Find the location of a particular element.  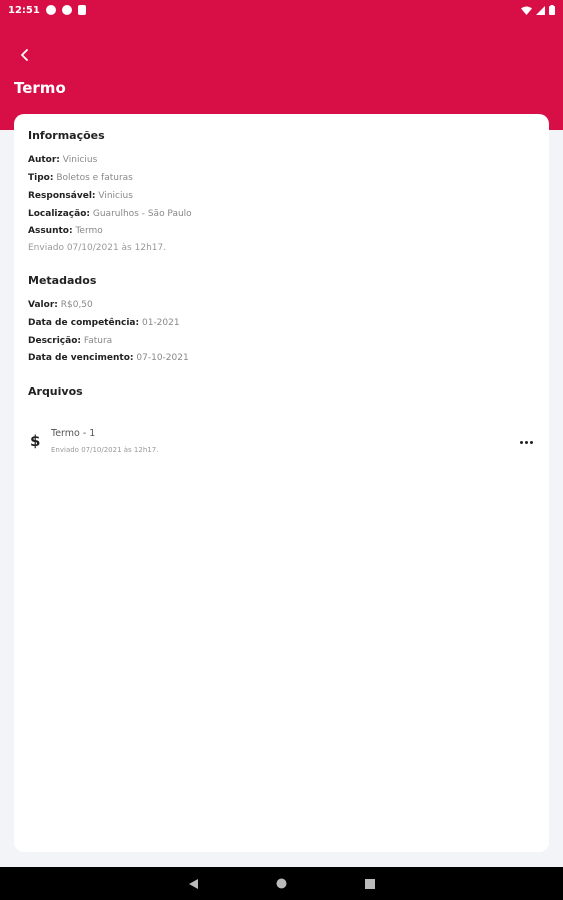

file-name: Termo - 1 is located at coordinates (73, 433).